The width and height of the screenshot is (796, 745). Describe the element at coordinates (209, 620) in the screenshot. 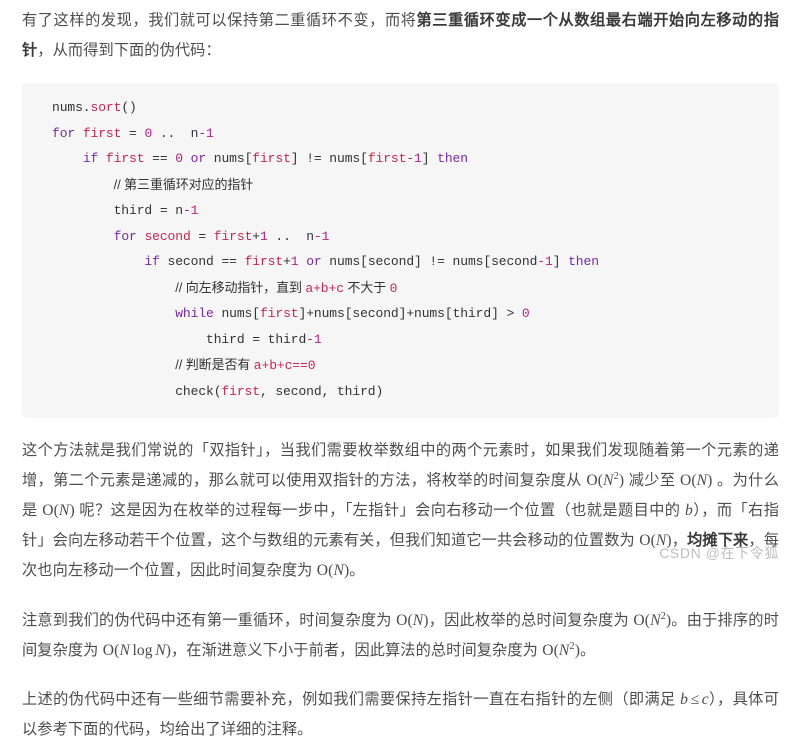

I see `cx-text-1: 注意到我们的伪代码中还有第一重循环，时间复杂度为` at that location.